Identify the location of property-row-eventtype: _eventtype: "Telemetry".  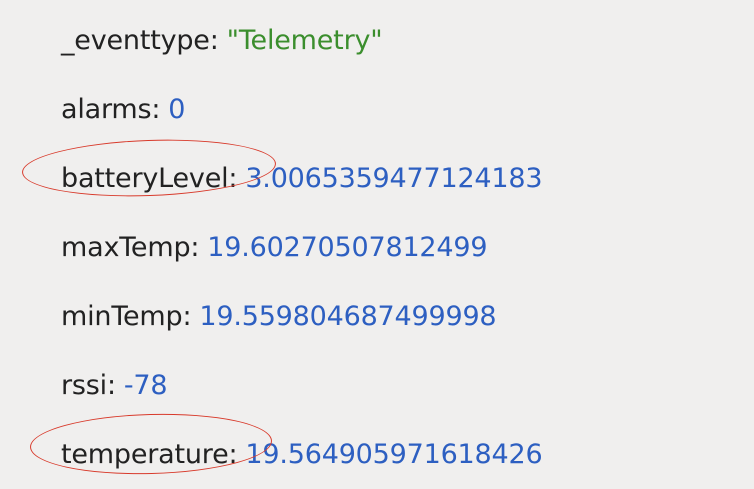
(407, 40).